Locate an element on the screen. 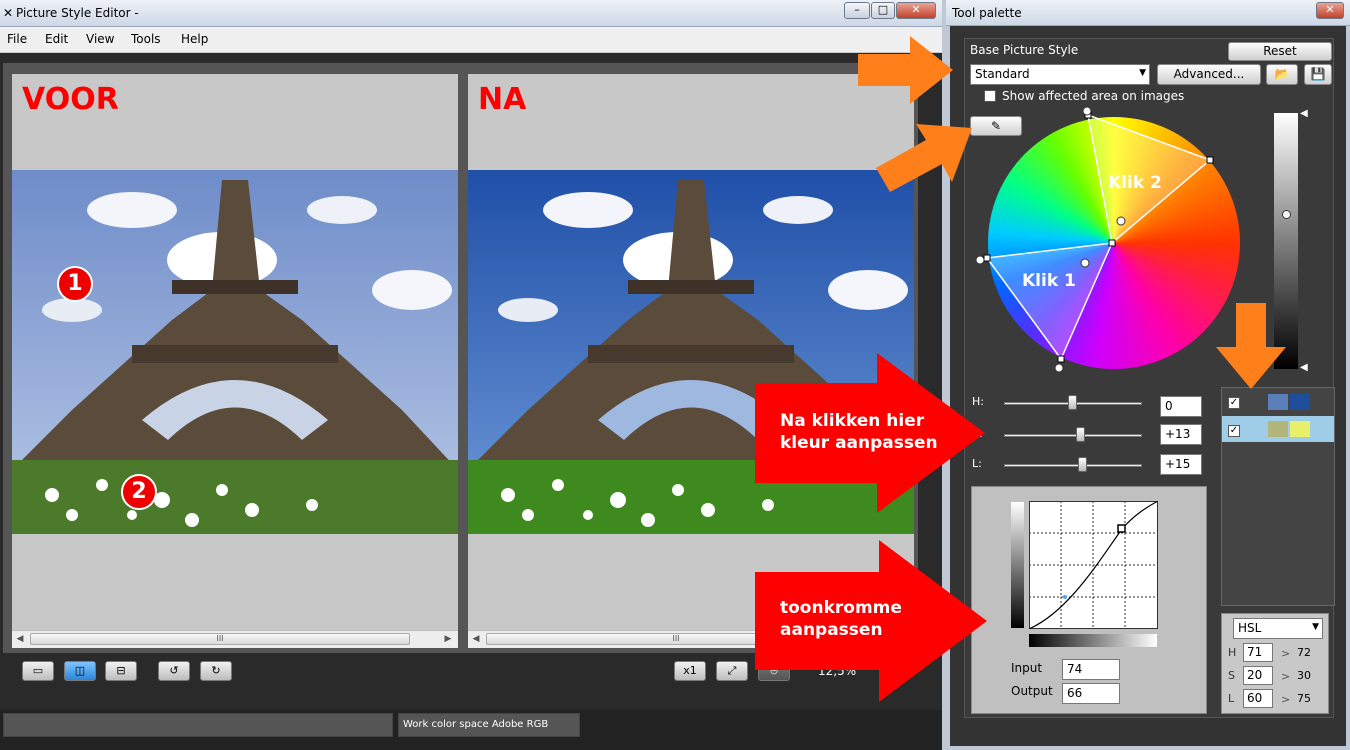 This screenshot has height=750, width=1350. palette-title: Tool palette is located at coordinates (987, 13).